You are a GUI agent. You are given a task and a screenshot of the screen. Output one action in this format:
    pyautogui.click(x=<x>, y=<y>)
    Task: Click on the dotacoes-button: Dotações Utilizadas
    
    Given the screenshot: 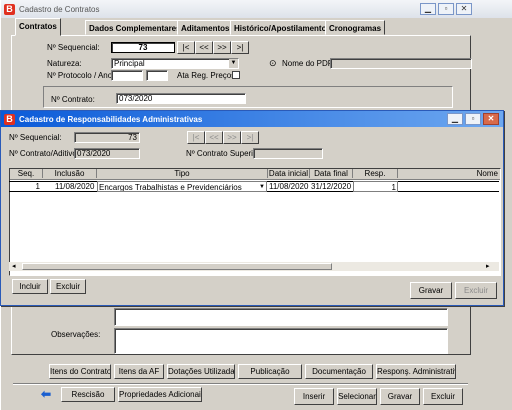 What is the action you would take?
    pyautogui.click(x=201, y=371)
    